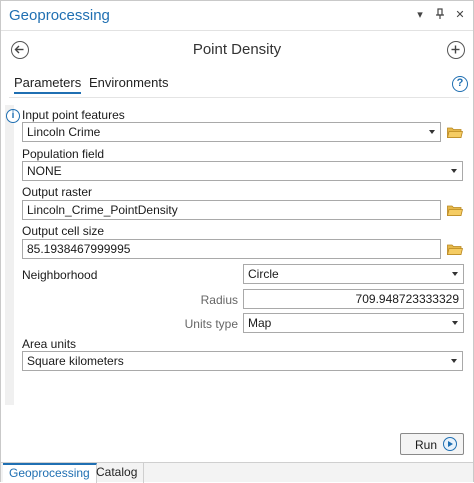  Describe the element at coordinates (102, 210) in the screenshot. I see `output-raster-value: Lincoln_Crime_PointDensity` at that location.